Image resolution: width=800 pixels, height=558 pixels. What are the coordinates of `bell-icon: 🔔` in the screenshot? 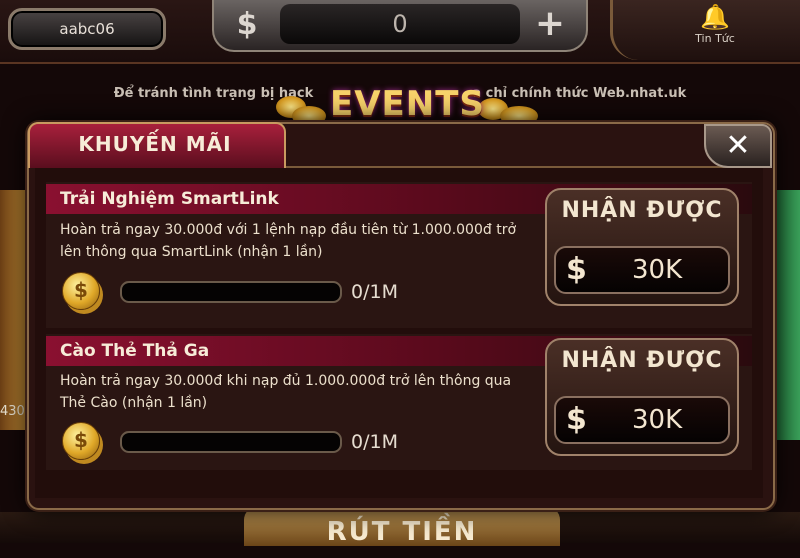 It's located at (715, 17).